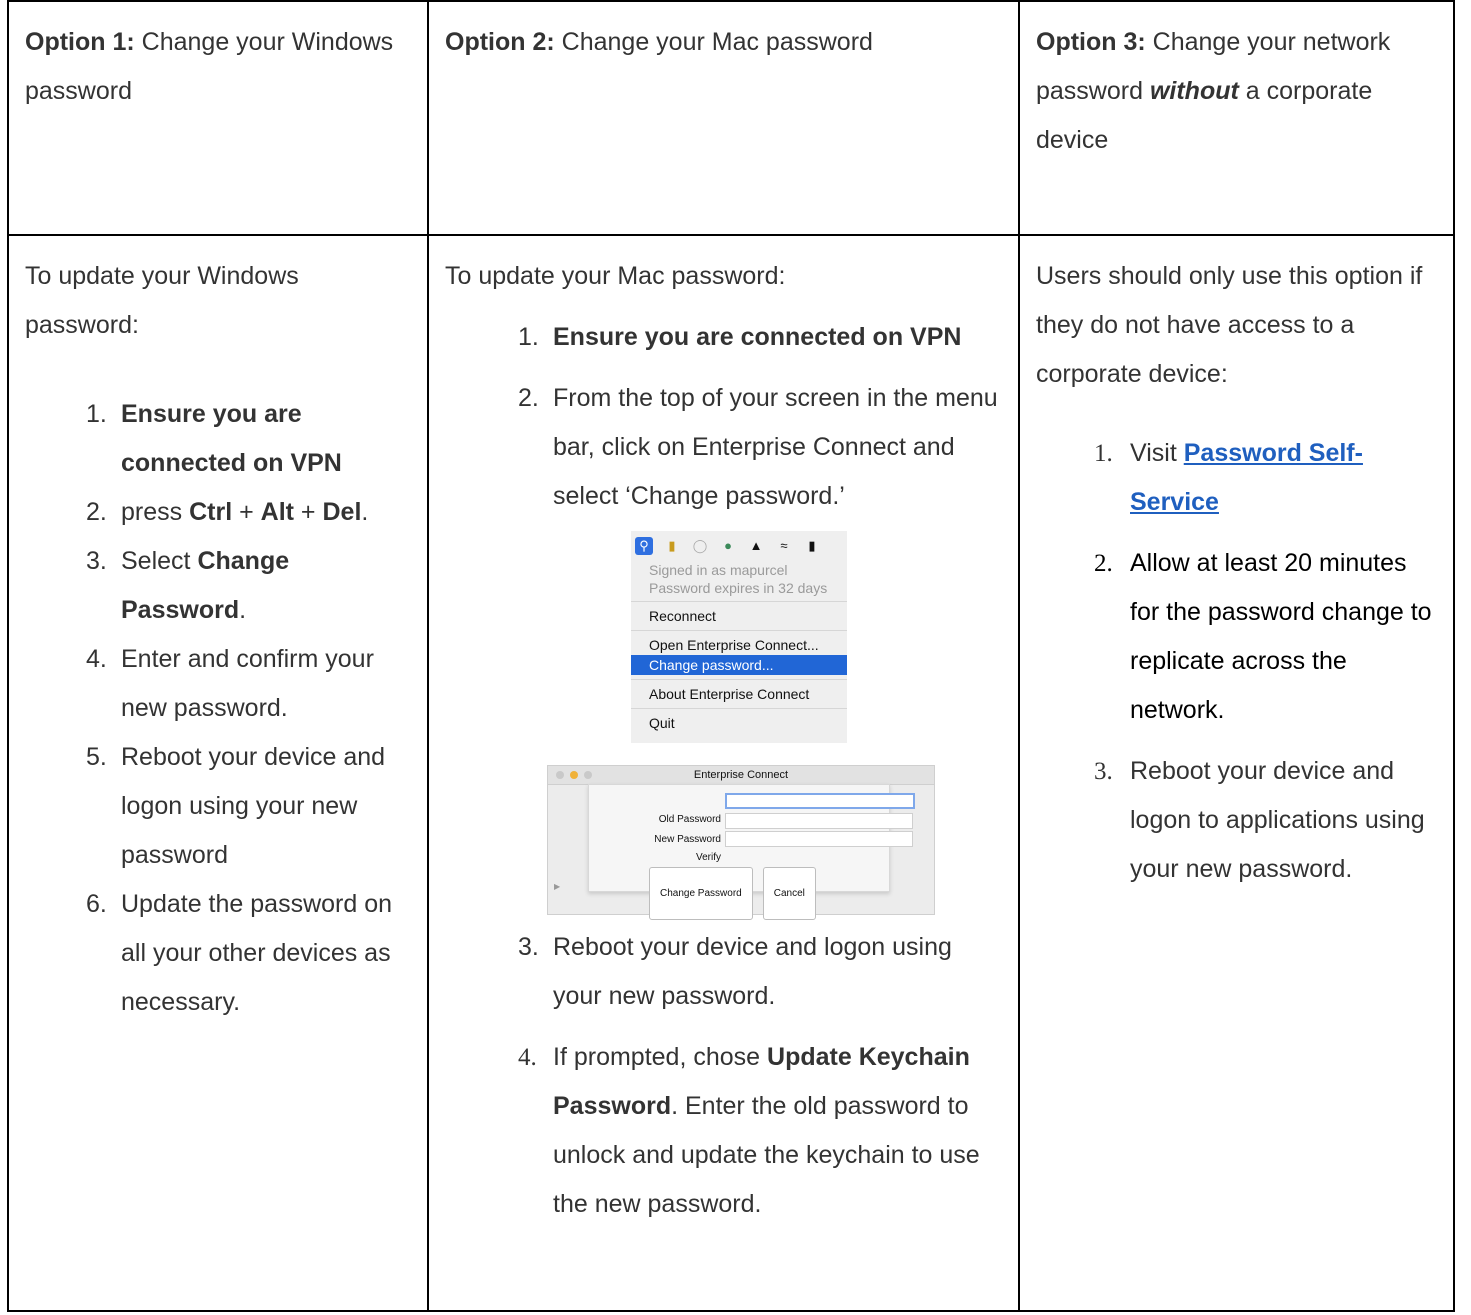  I want to click on dialog-buttons: Change Password Cancel, so click(732, 893).